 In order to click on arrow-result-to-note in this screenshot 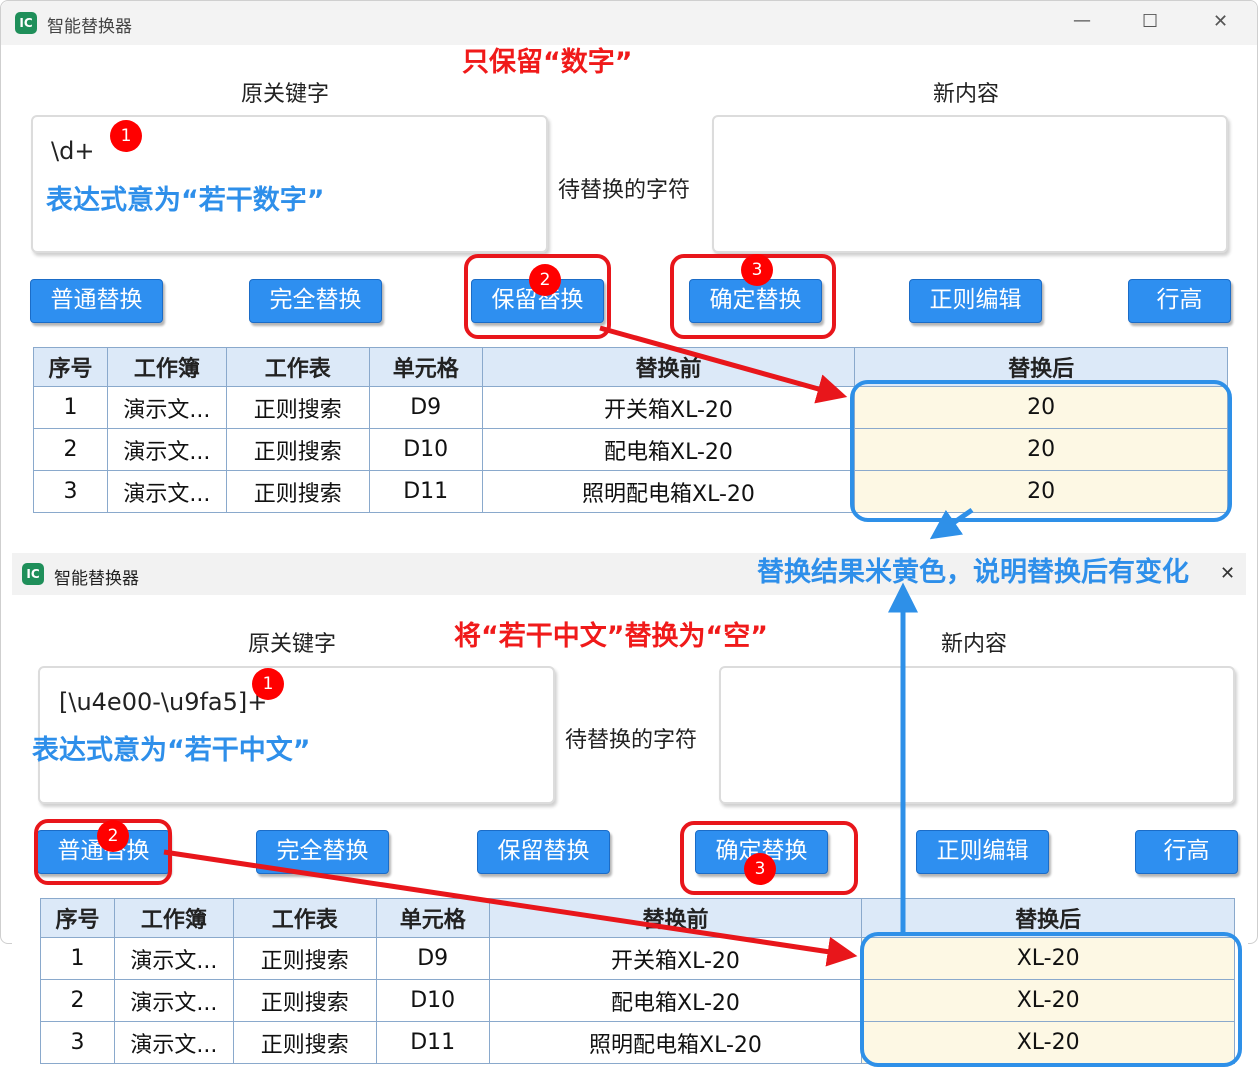, I will do `click(951, 523)`.